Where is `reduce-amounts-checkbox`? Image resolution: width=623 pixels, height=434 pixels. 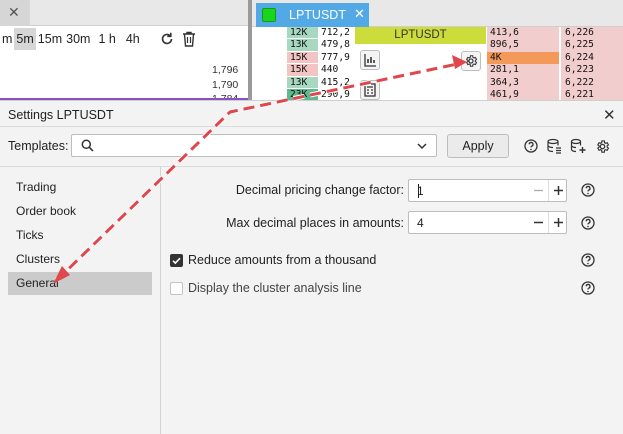 reduce-amounts-checkbox is located at coordinates (176, 260).